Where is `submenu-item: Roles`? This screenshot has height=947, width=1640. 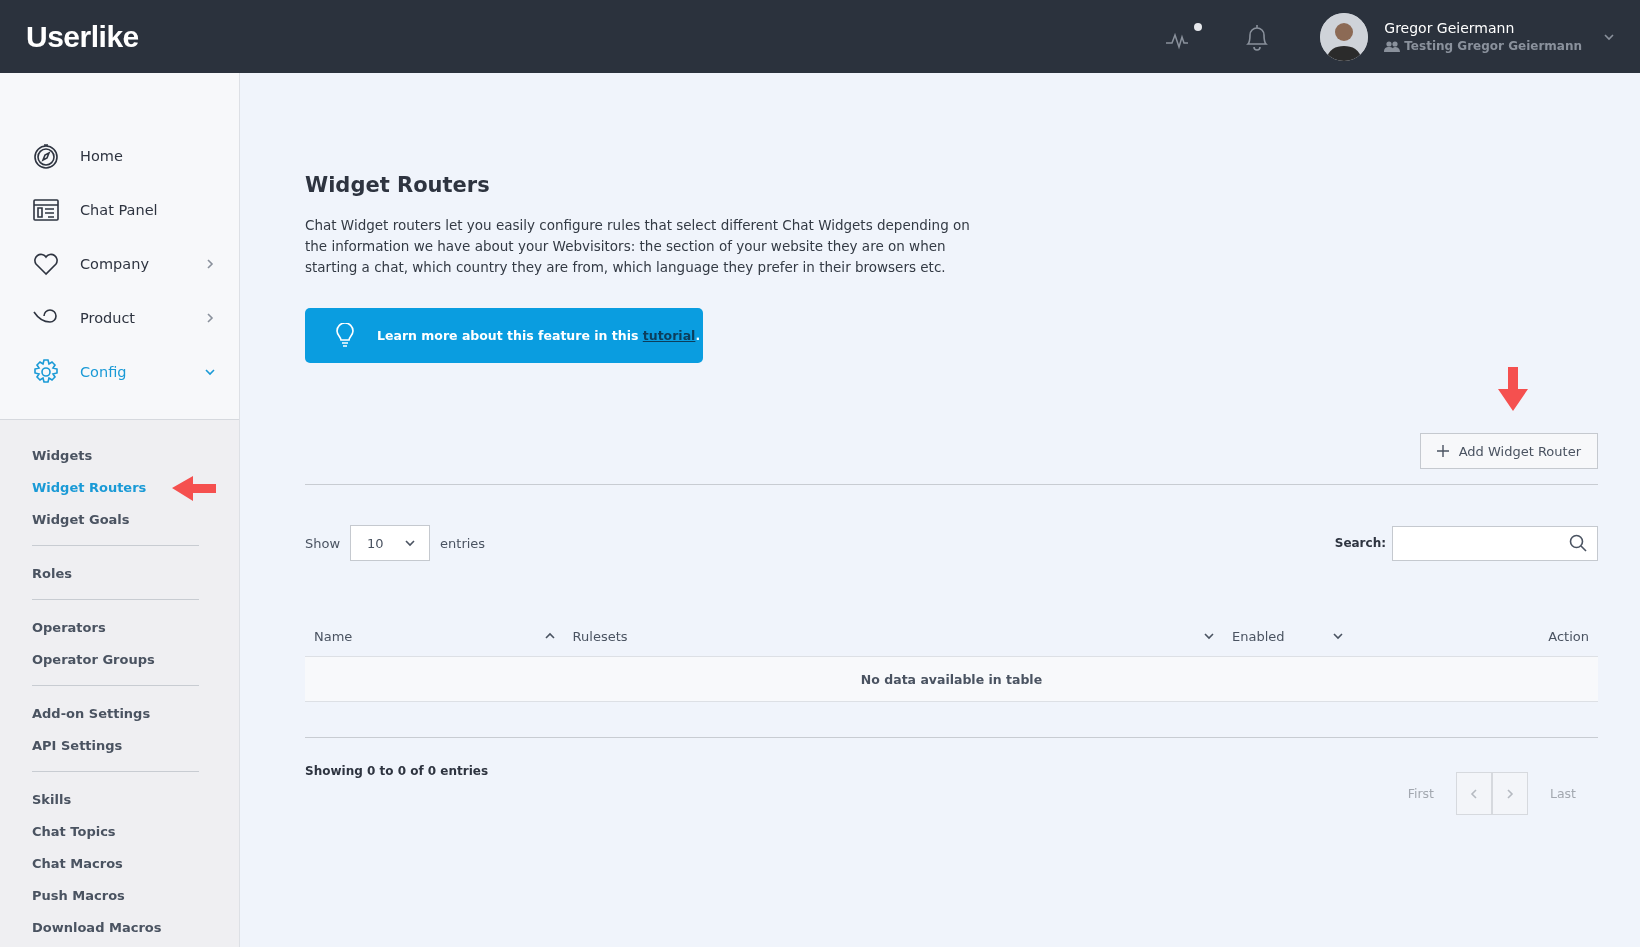
submenu-item: Roles is located at coordinates (52, 574).